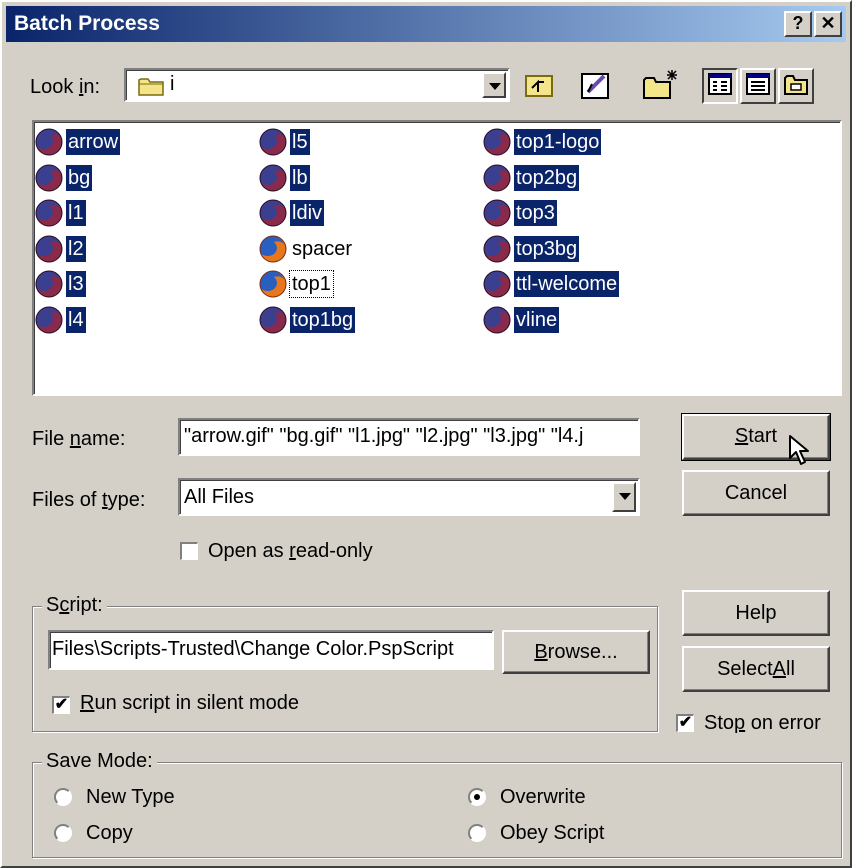 The image size is (852, 868). Describe the element at coordinates (477, 797) in the screenshot. I see `overwrite-radio` at that location.